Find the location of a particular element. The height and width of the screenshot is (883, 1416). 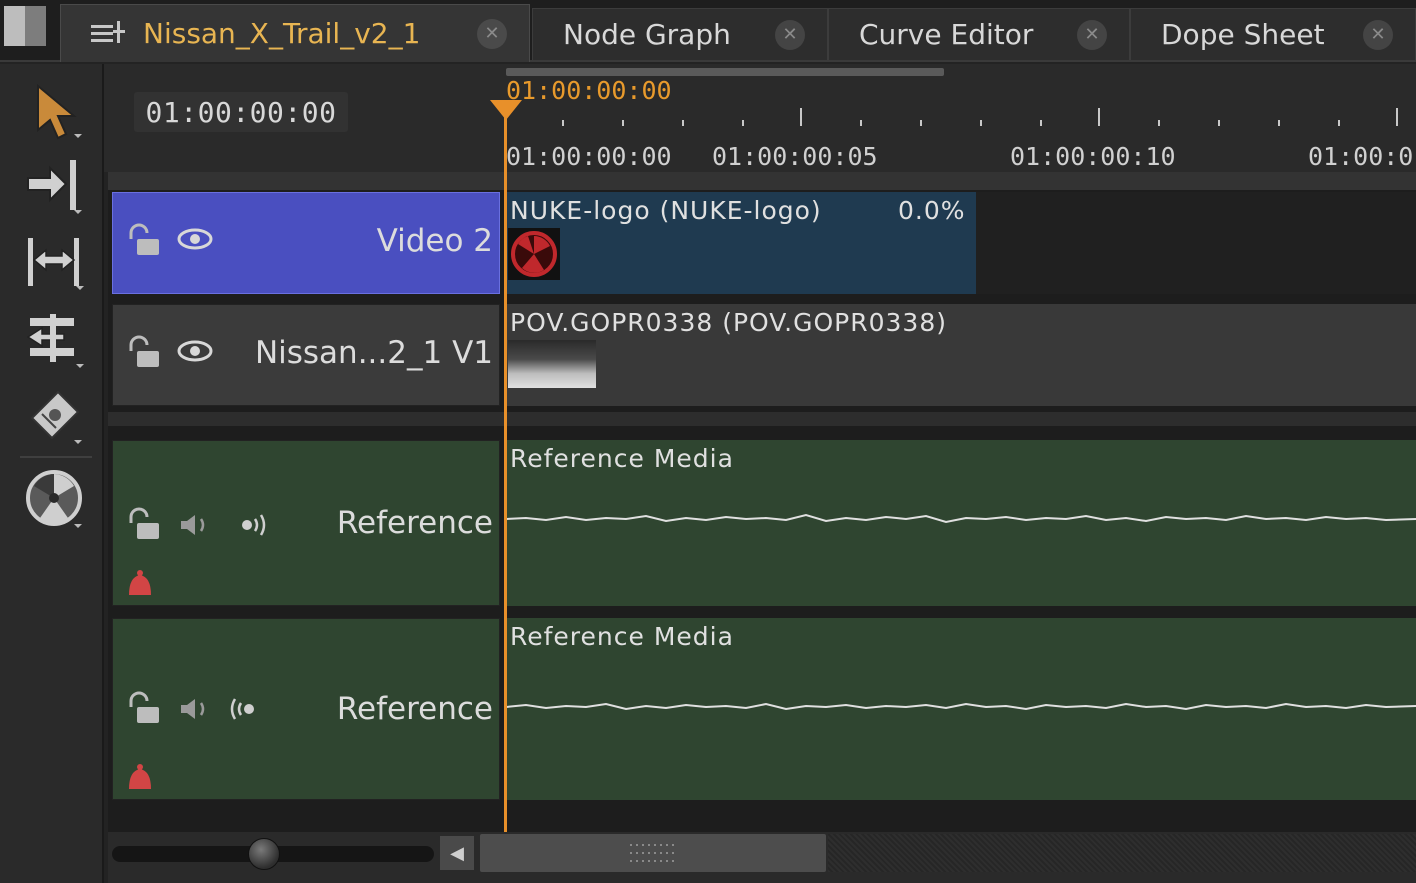

ruler-label: 01:00:00:10 is located at coordinates (1093, 156).